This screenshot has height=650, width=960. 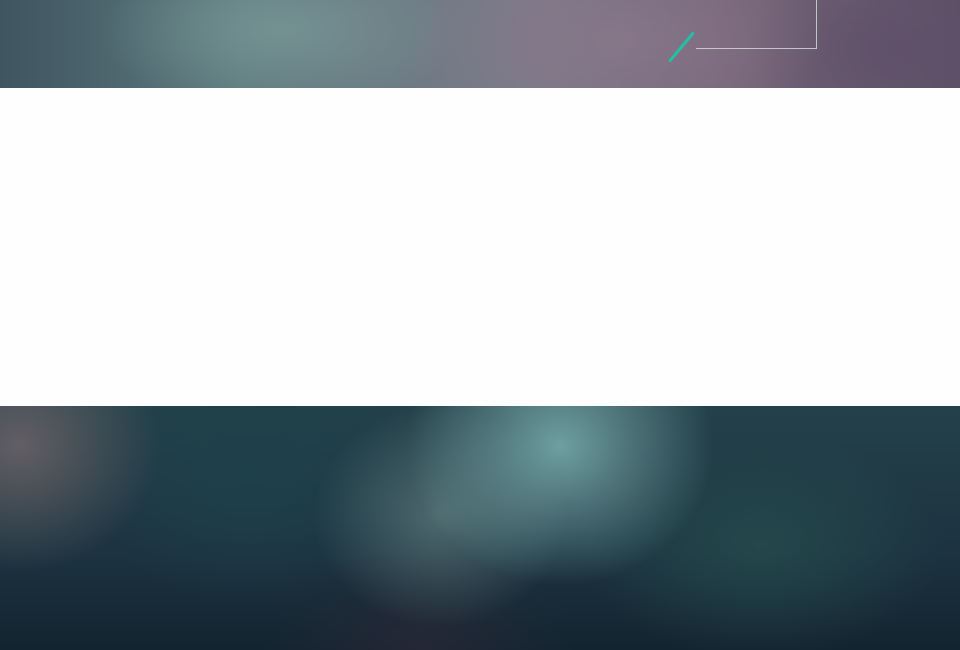 What do you see at coordinates (681, 47) in the screenshot?
I see `accent-slash-icon` at bounding box center [681, 47].